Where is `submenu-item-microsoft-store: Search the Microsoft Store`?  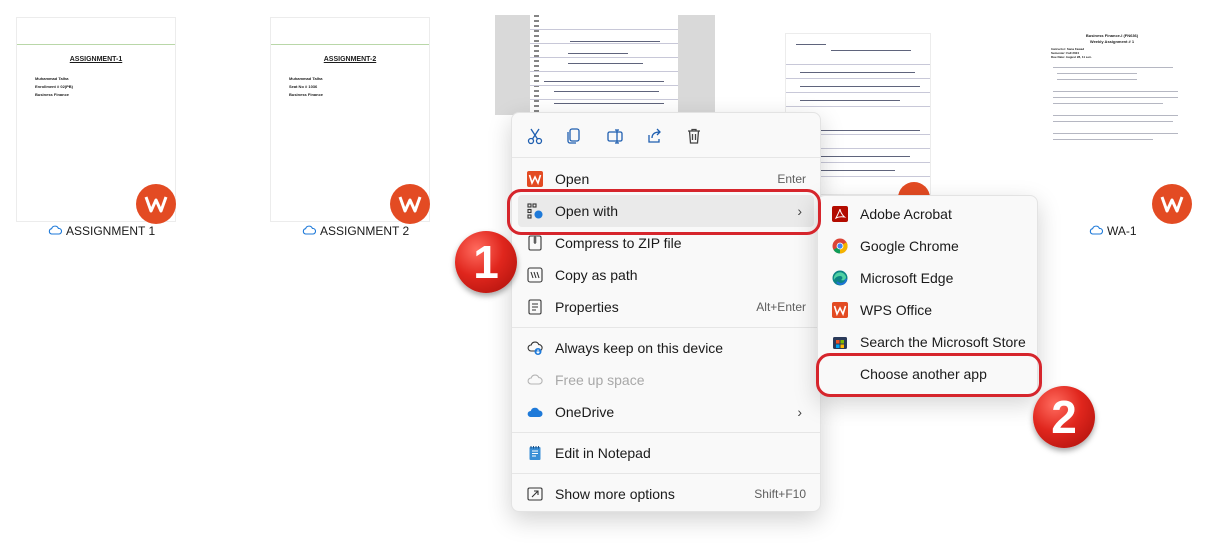 submenu-item-microsoft-store: Search the Microsoft Store is located at coordinates (927, 342).